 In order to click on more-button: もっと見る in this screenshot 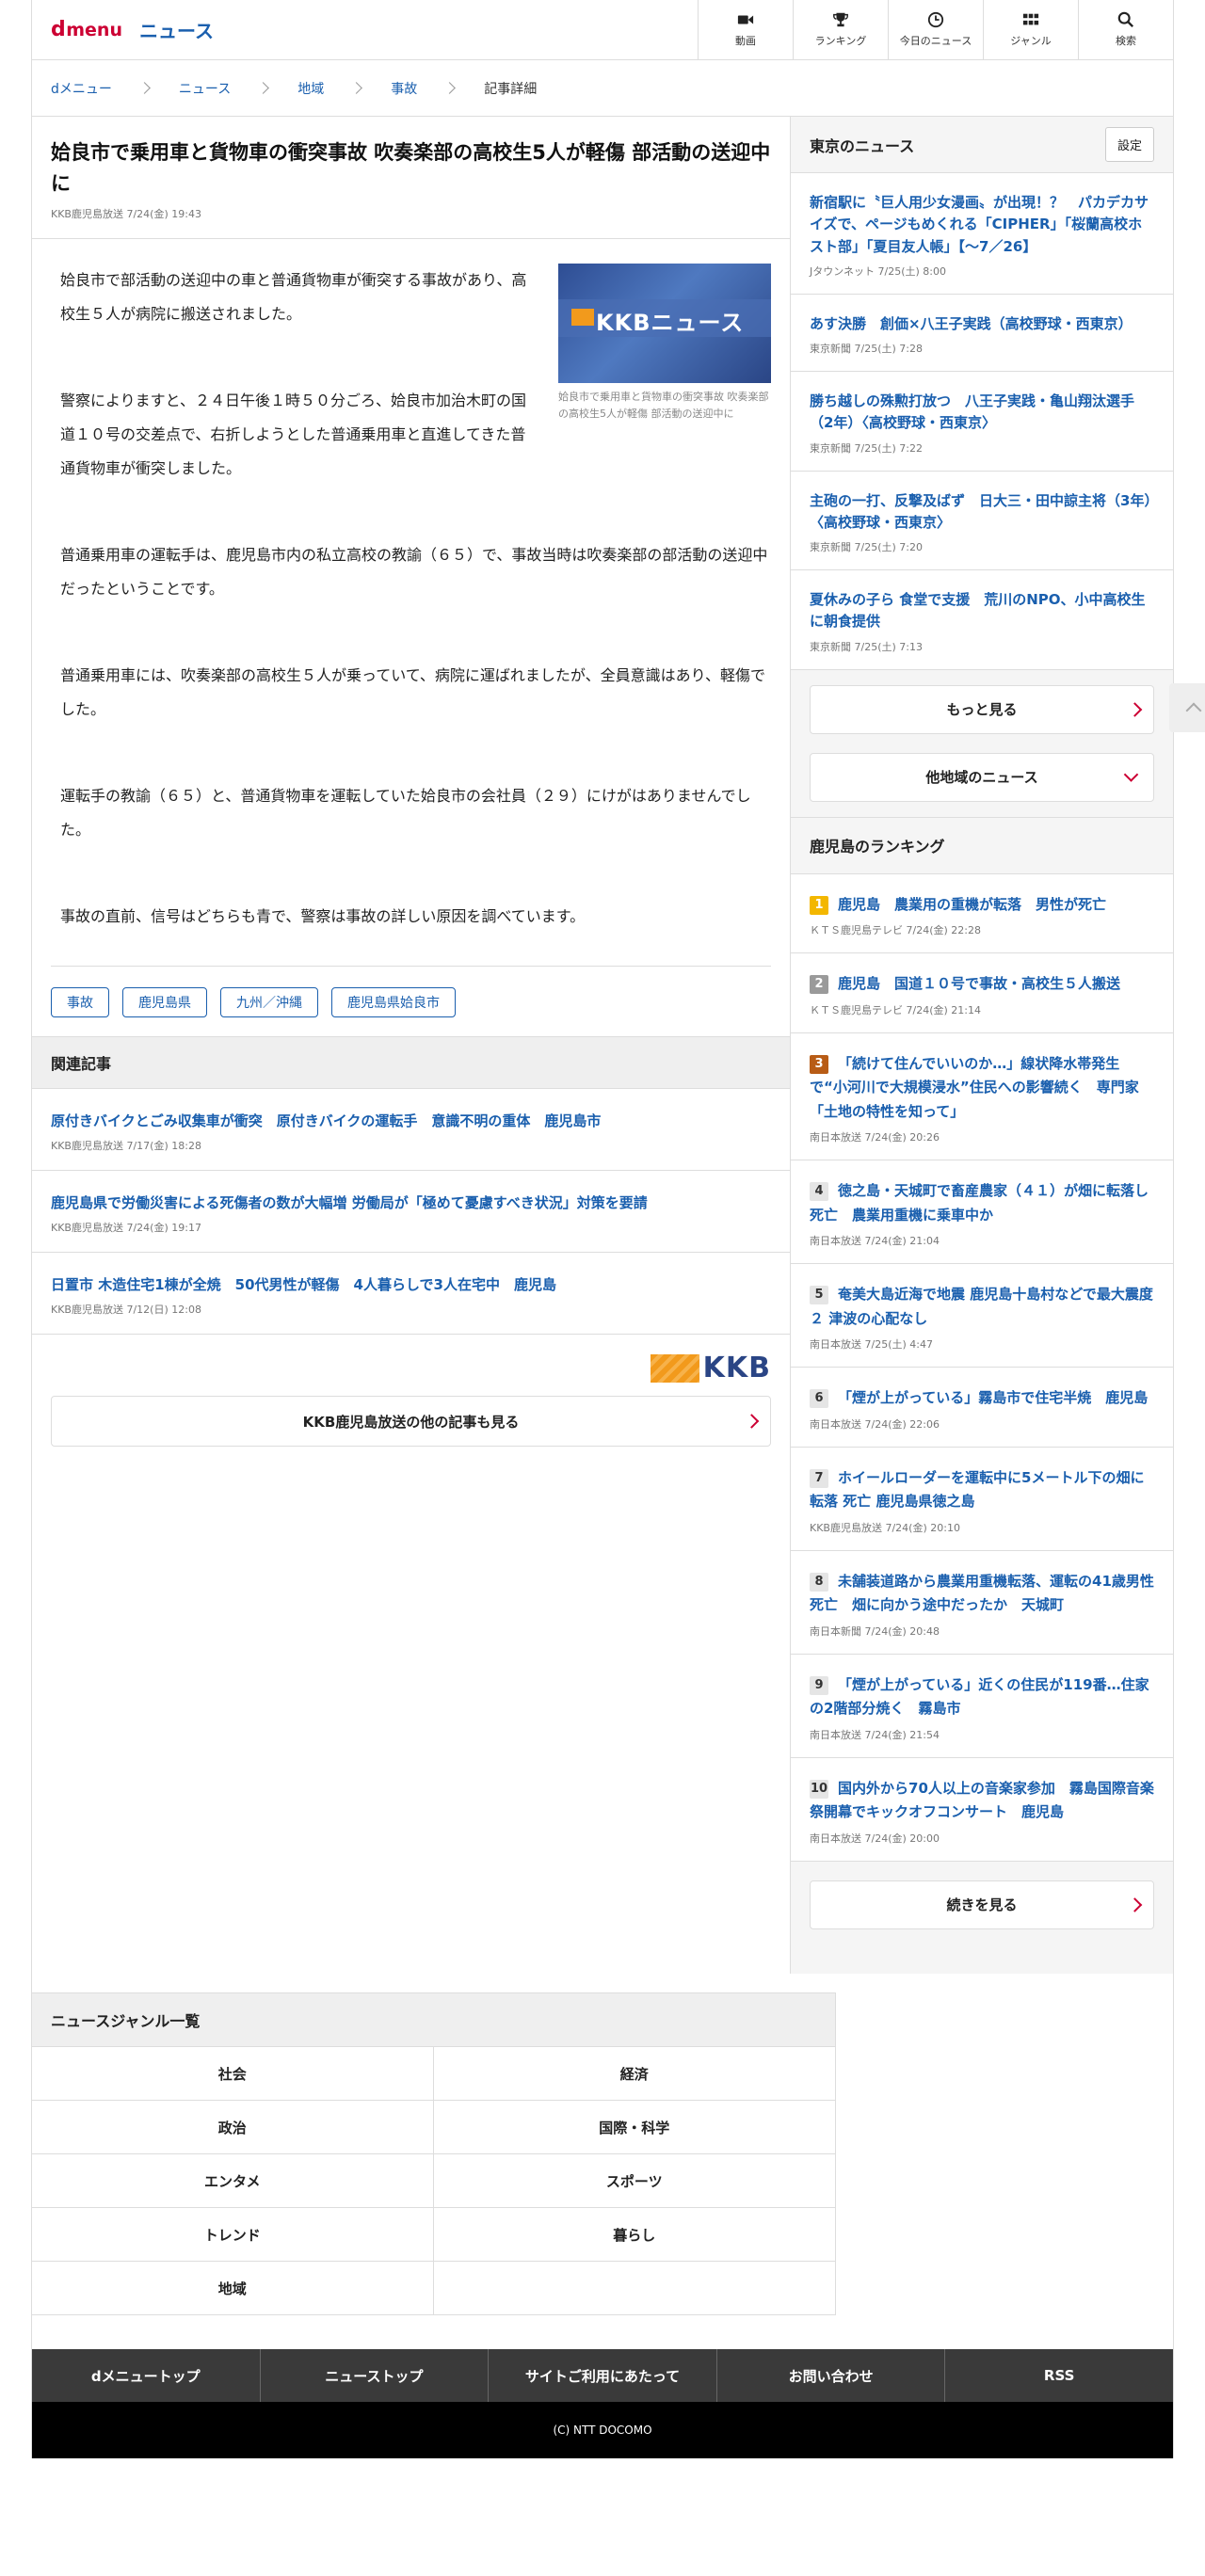, I will do `click(982, 709)`.